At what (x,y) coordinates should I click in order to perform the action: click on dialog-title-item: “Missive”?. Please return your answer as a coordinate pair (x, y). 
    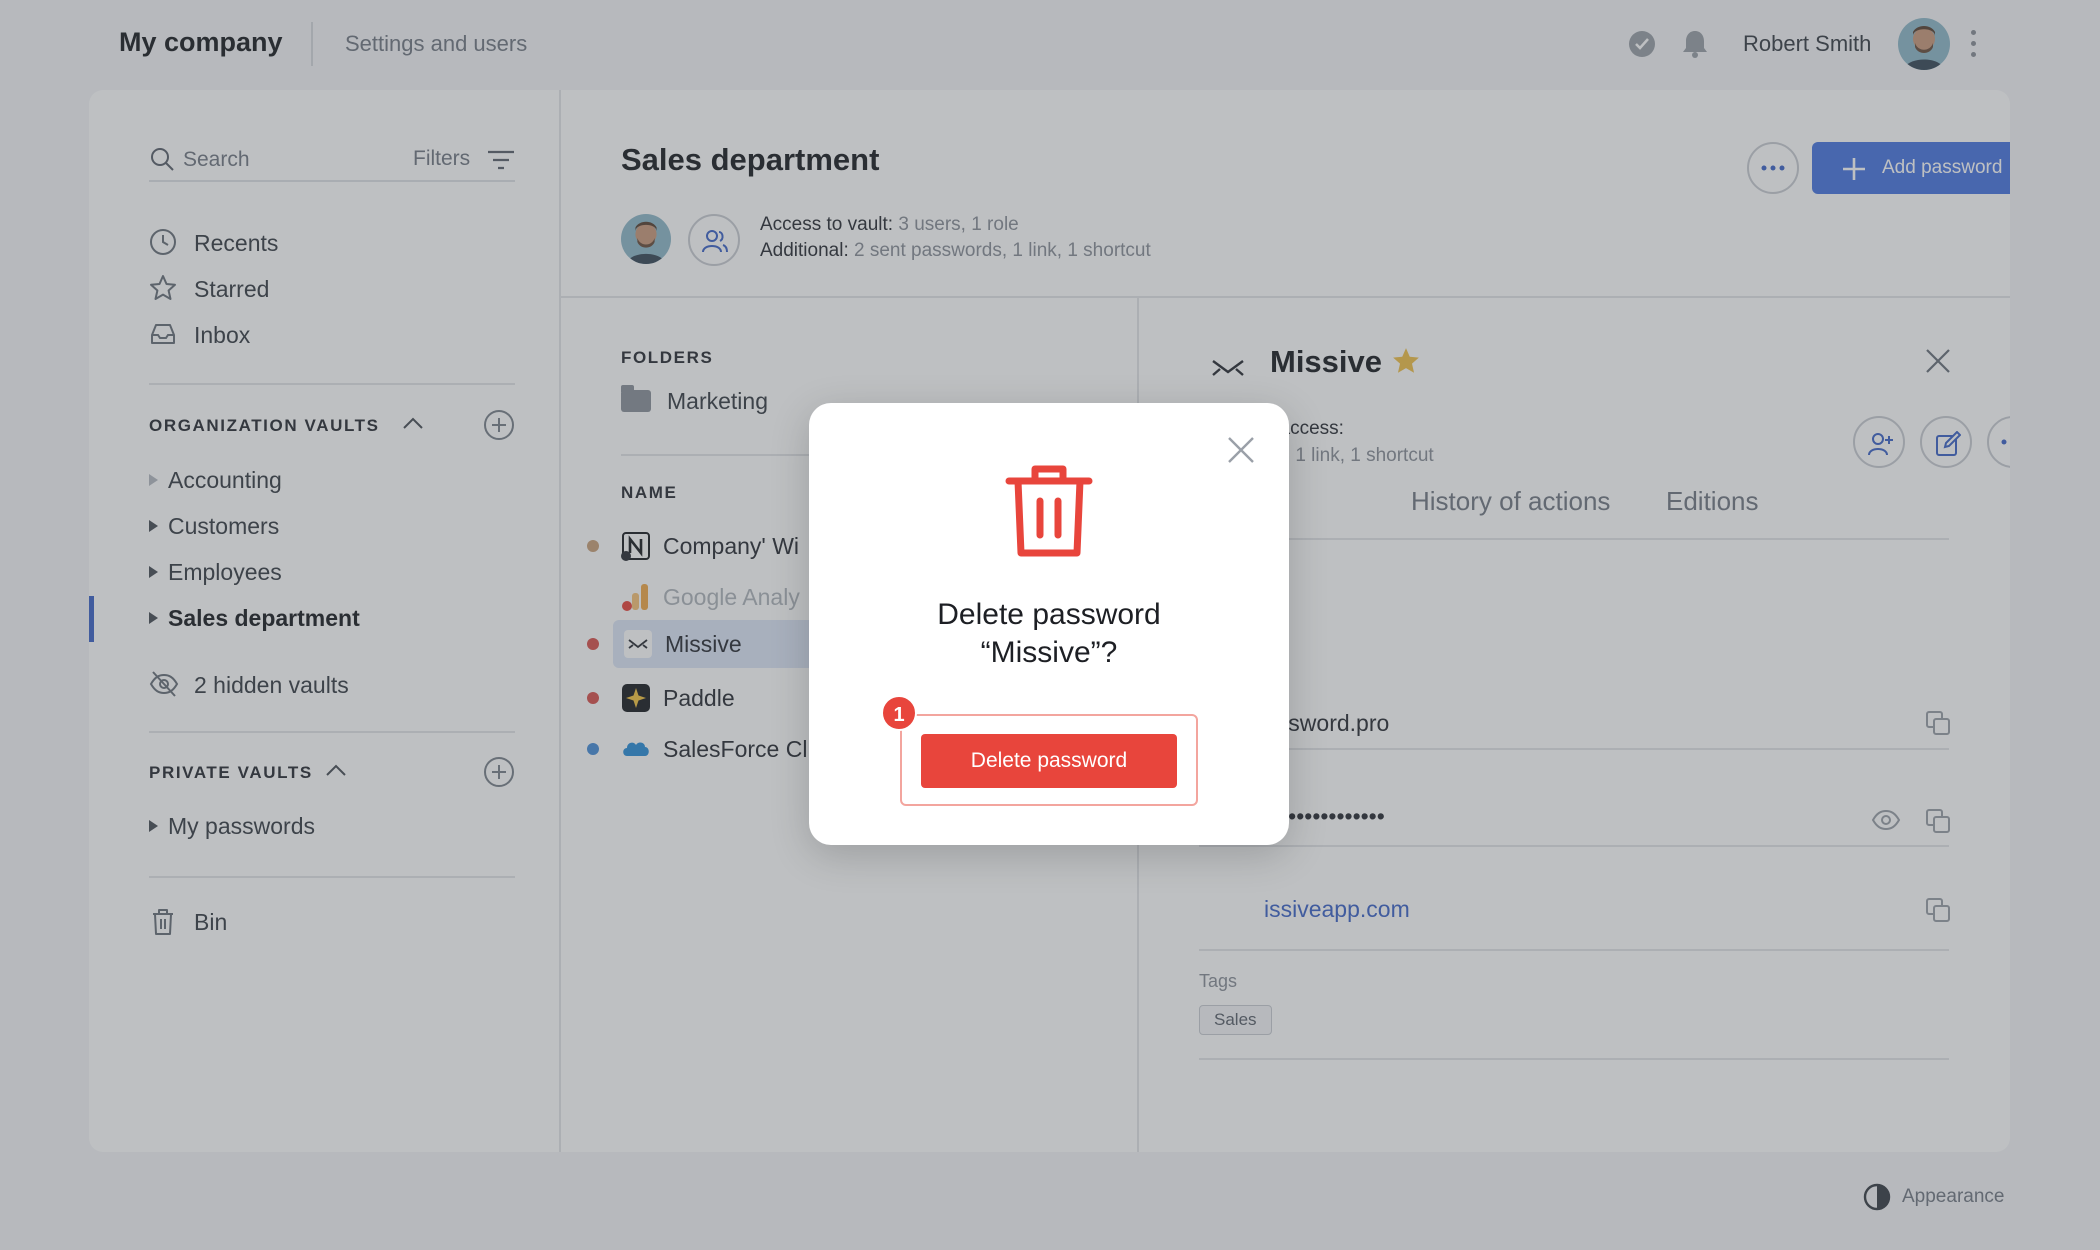
    Looking at the image, I should click on (1049, 652).